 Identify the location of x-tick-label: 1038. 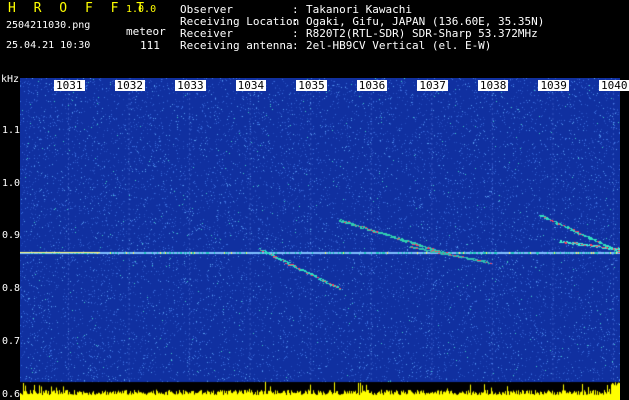
(493, 85).